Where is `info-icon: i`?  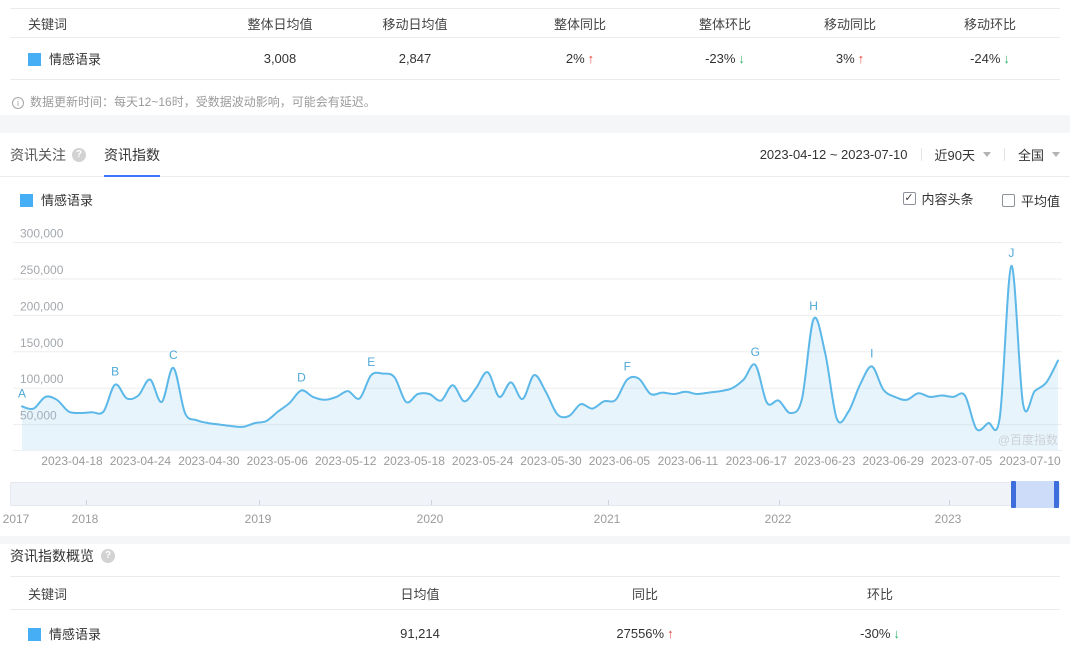
info-icon: i is located at coordinates (18, 103).